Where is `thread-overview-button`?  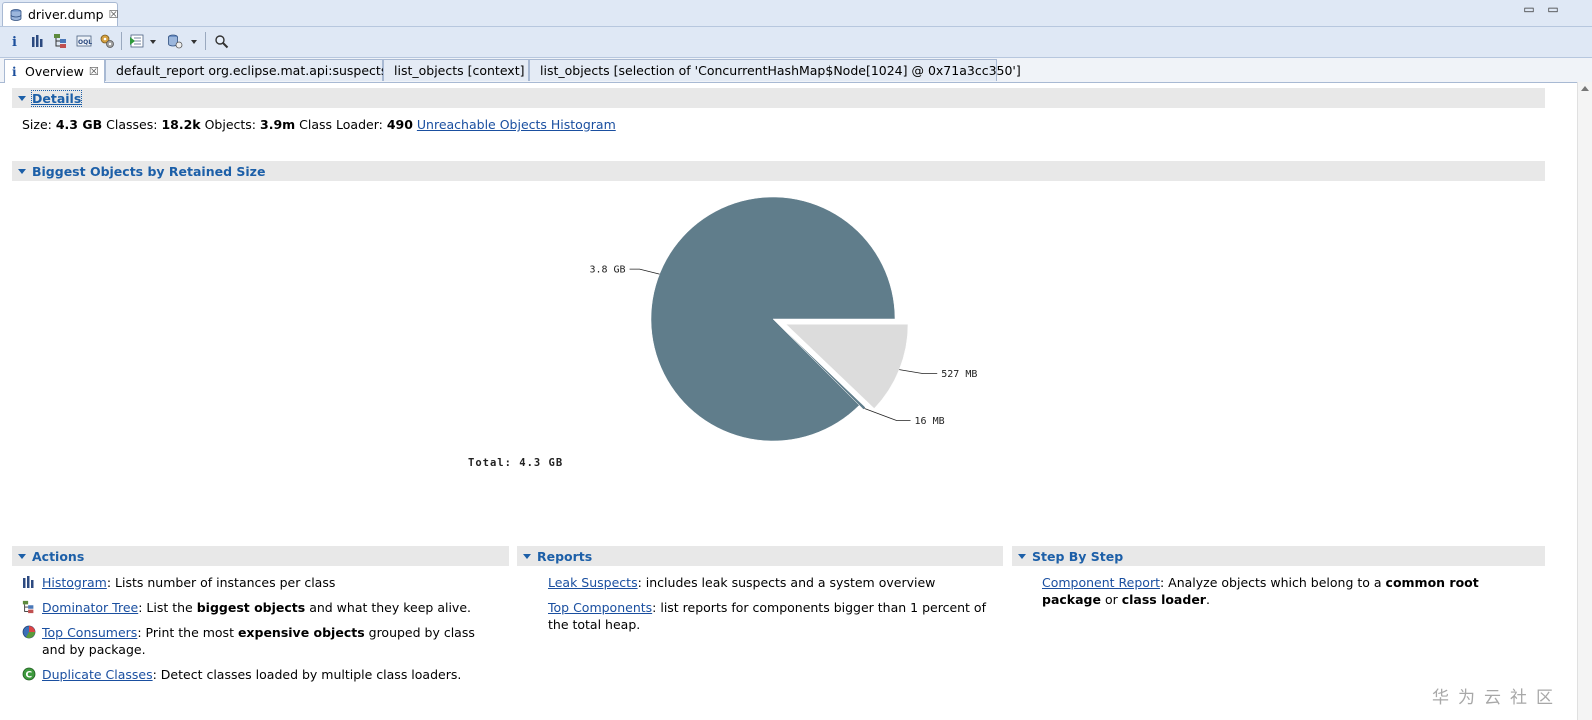
thread-overview-button is located at coordinates (107, 41).